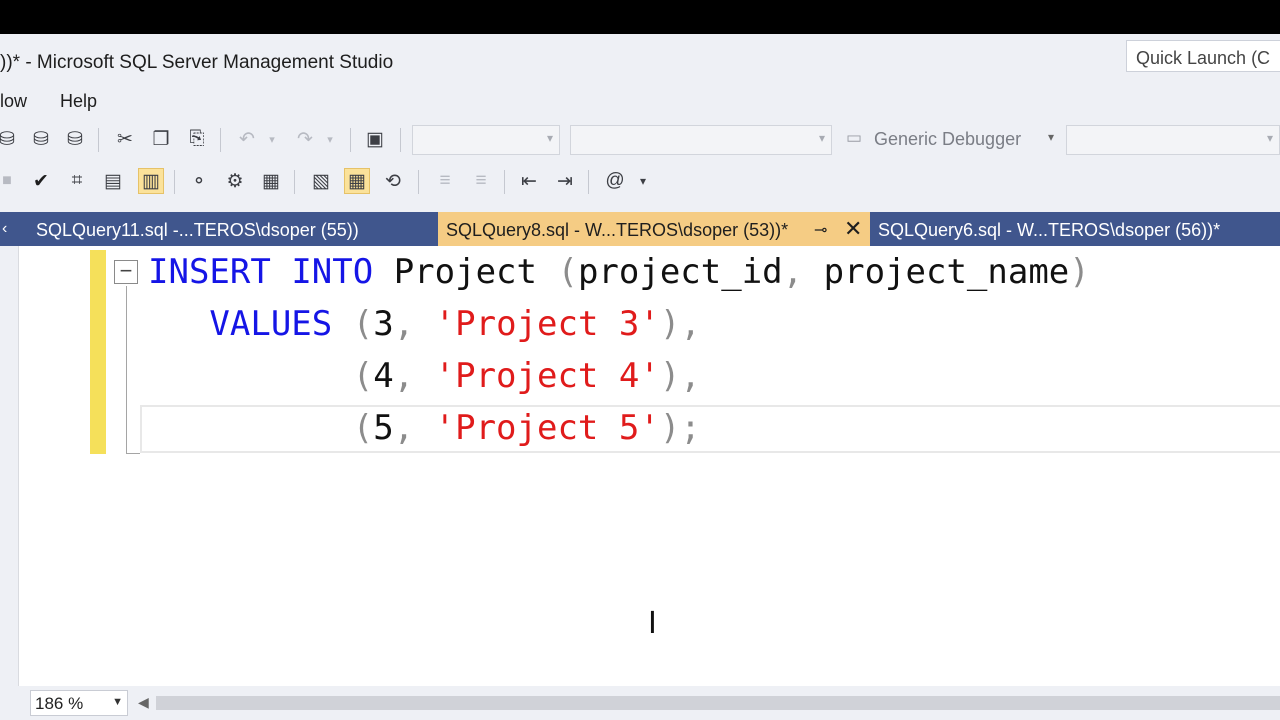 The height and width of the screenshot is (720, 1280). Describe the element at coordinates (375, 139) in the screenshot. I see `activity-monitor-icon: ▣` at that location.